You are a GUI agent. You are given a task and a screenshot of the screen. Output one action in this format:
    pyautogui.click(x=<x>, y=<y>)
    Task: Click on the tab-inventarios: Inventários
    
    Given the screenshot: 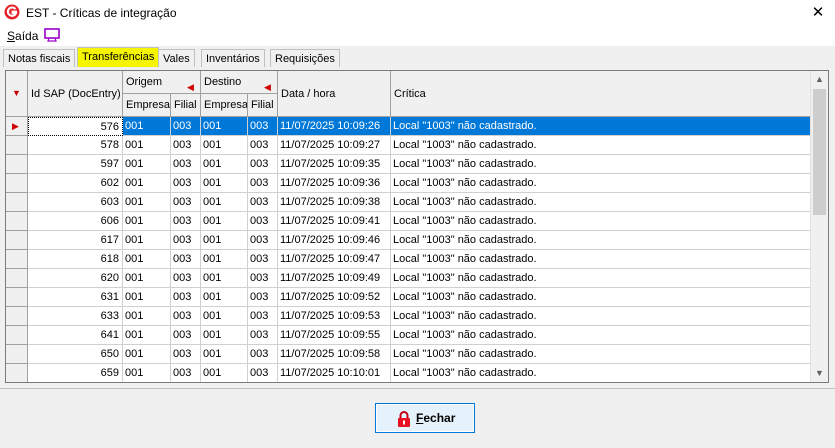 What is the action you would take?
    pyautogui.click(x=233, y=58)
    